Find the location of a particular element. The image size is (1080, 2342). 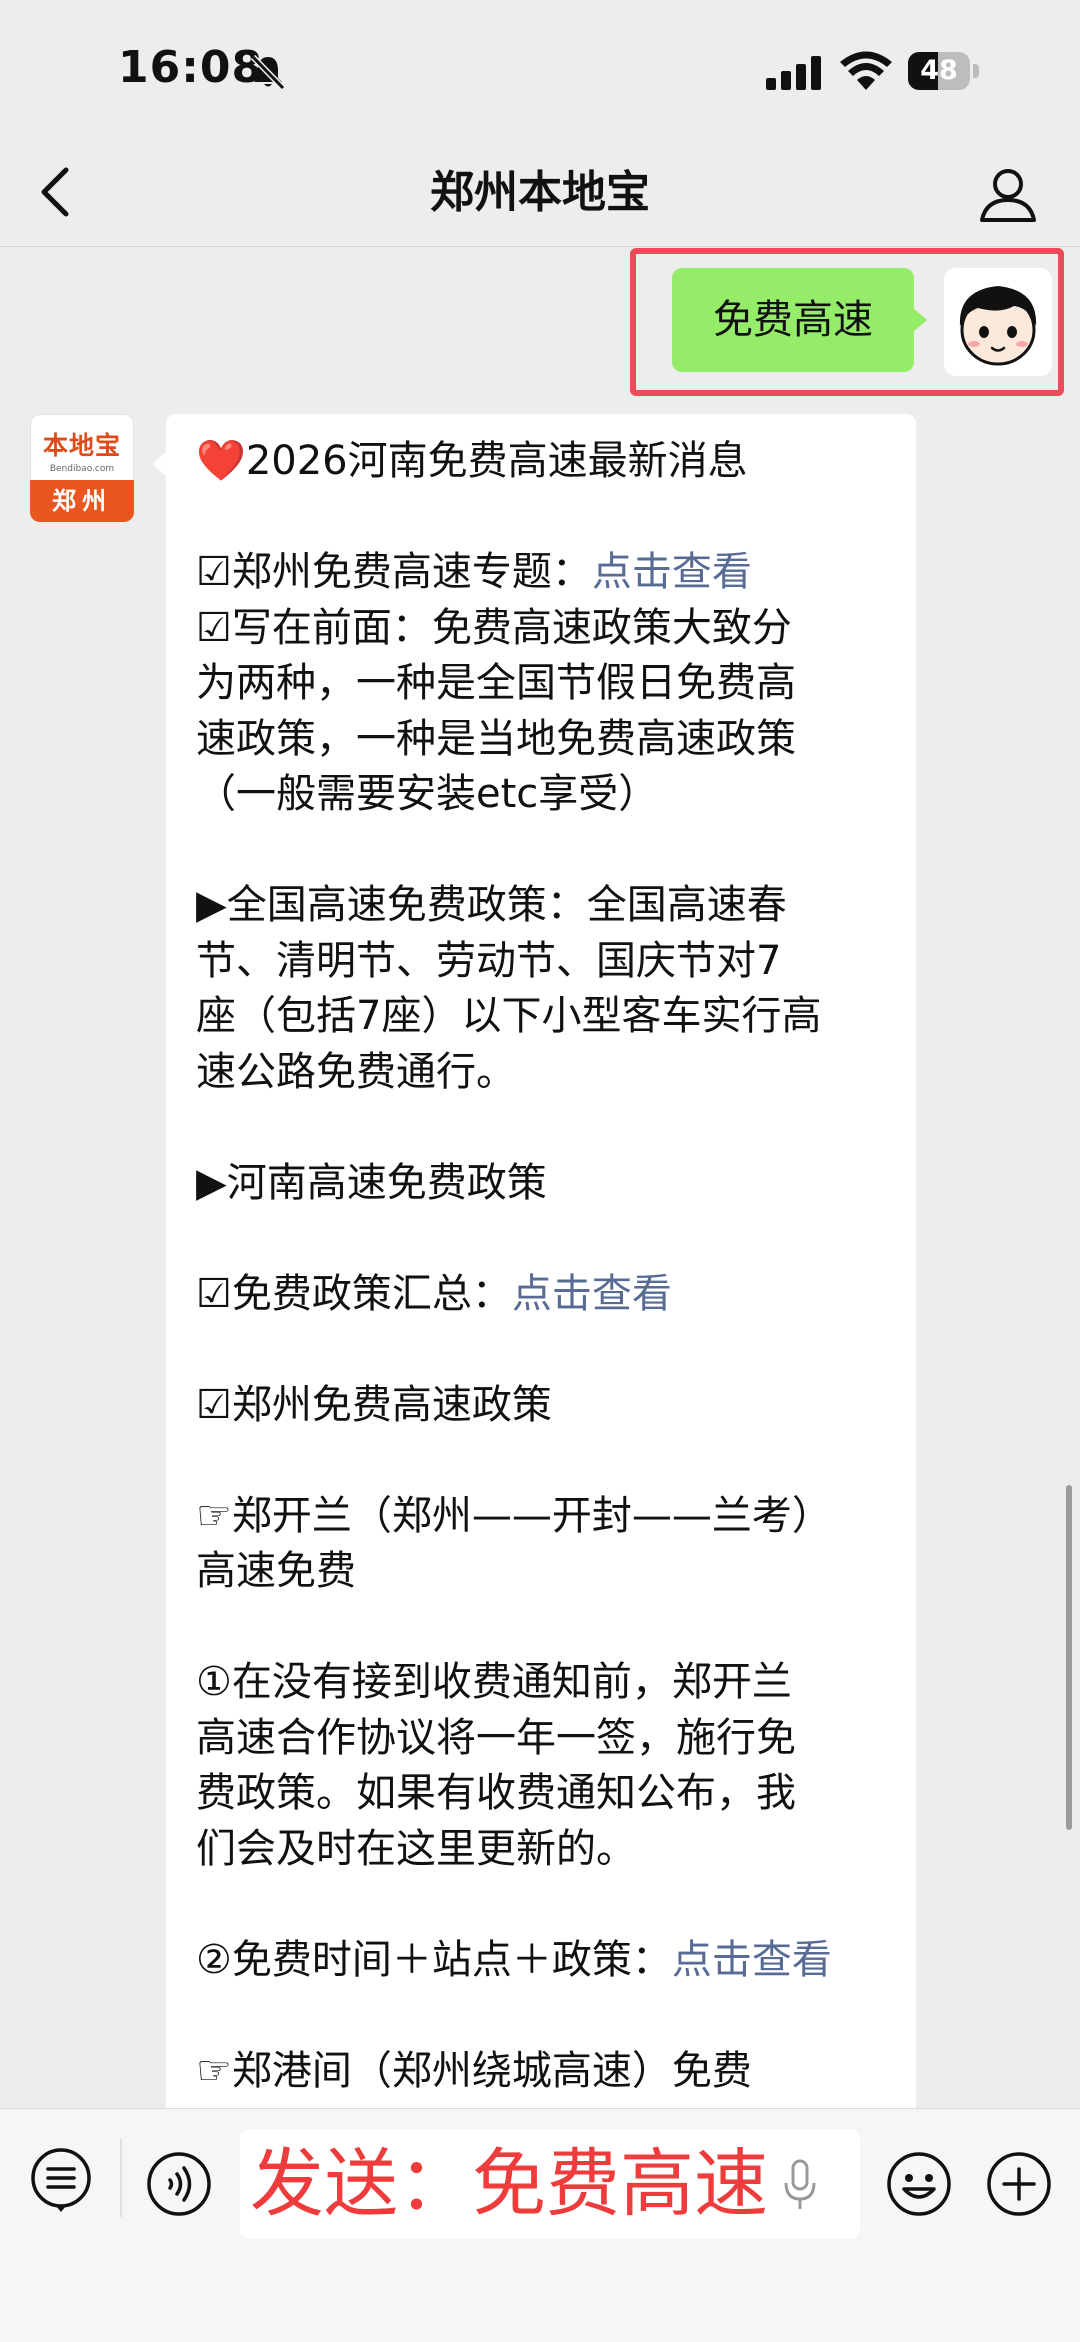

outgoing-bubble-tail is located at coordinates (920, 320).